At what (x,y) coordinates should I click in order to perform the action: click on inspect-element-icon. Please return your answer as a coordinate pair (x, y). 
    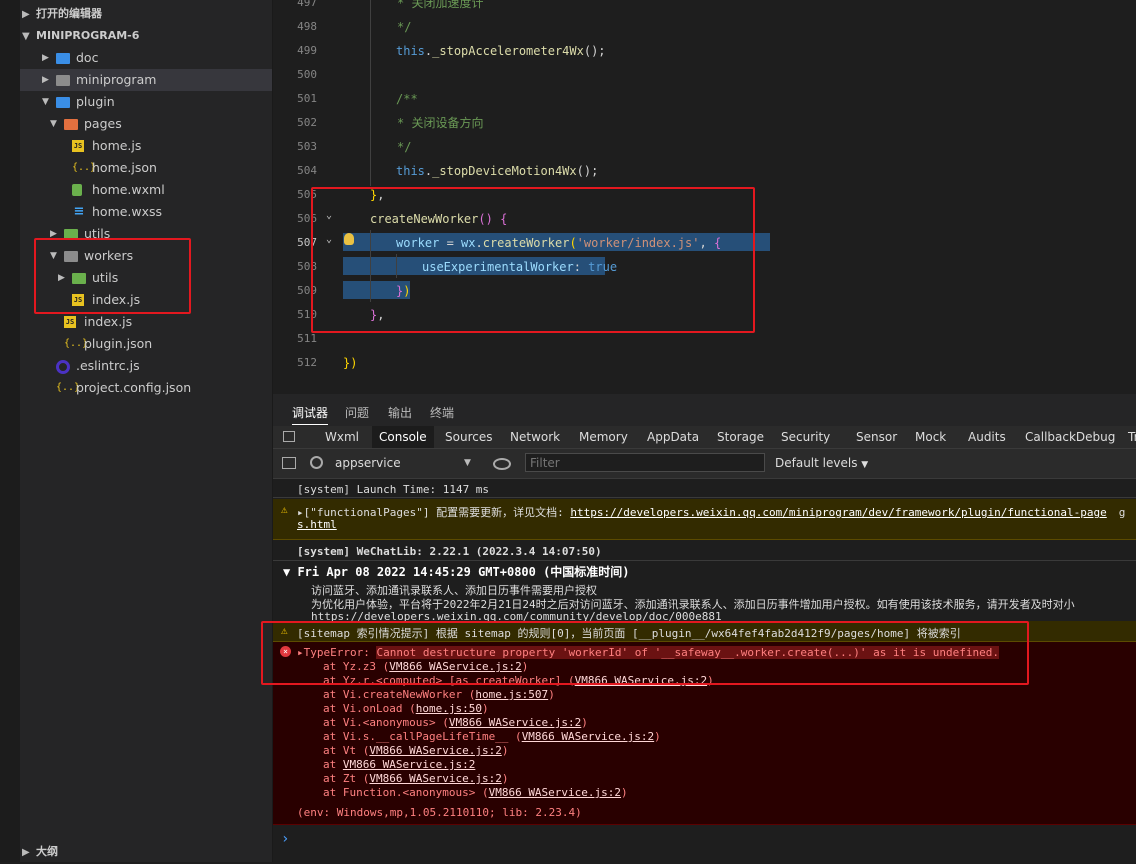
    Looking at the image, I should click on (289, 436).